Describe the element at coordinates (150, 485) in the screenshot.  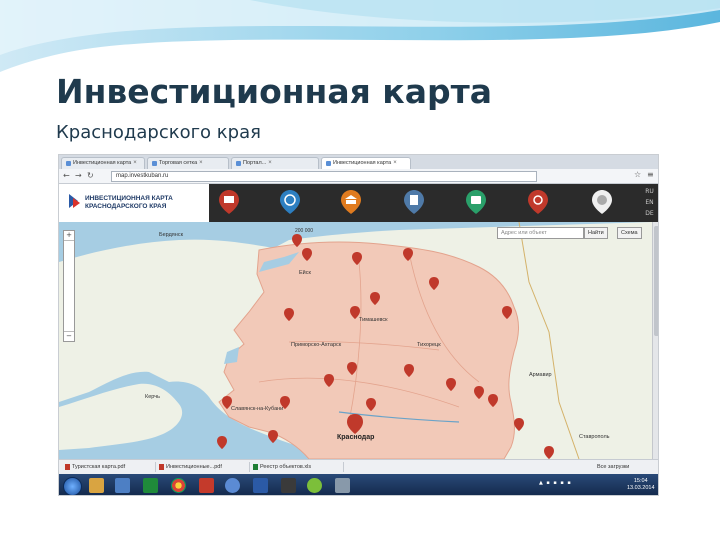
I see `excel-icon` at that location.